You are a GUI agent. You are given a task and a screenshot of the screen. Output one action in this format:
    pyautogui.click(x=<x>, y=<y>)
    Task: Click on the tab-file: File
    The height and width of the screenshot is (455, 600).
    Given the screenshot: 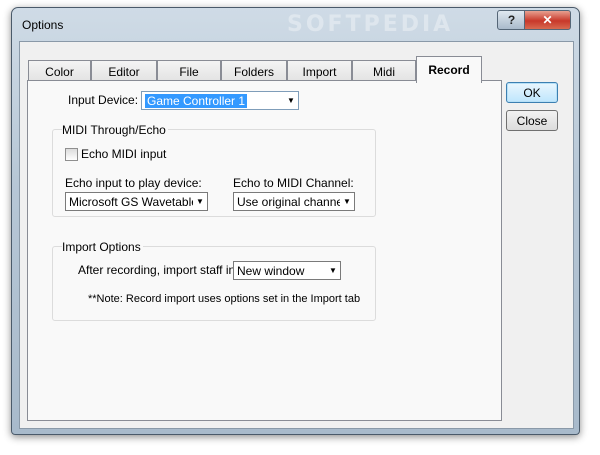 What is the action you would take?
    pyautogui.click(x=189, y=71)
    